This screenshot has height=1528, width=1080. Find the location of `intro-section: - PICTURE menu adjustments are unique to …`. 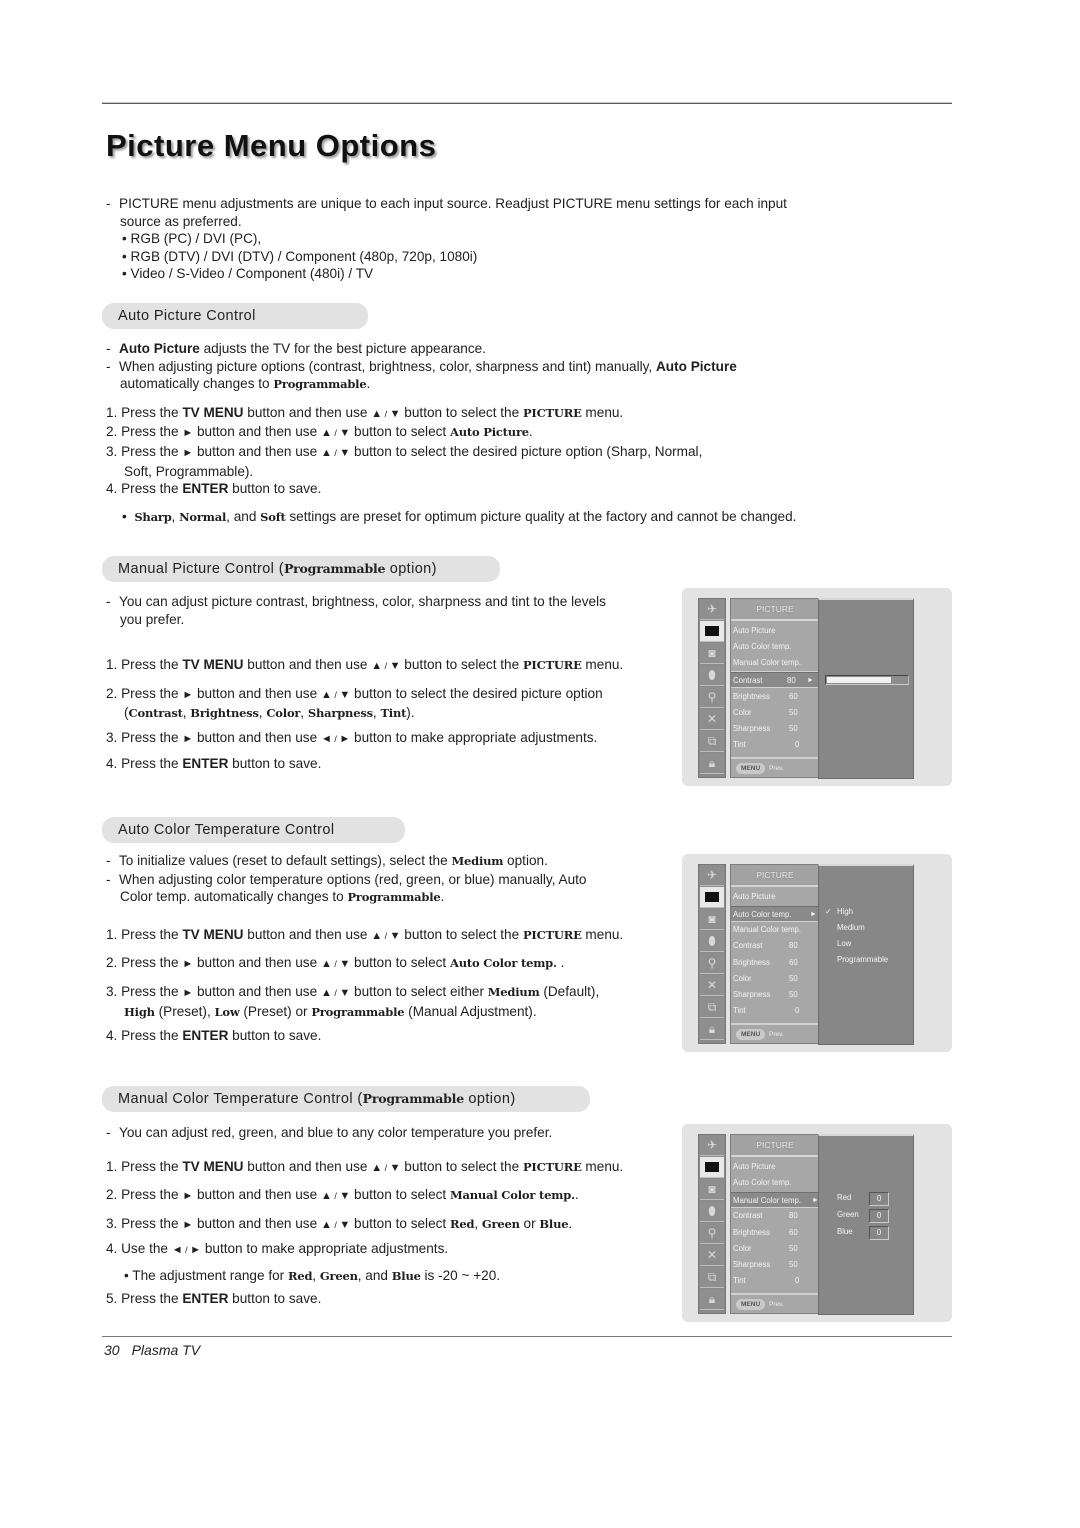

intro-section: - PICTURE menu adjustments are unique to … is located at coordinates (486, 239).